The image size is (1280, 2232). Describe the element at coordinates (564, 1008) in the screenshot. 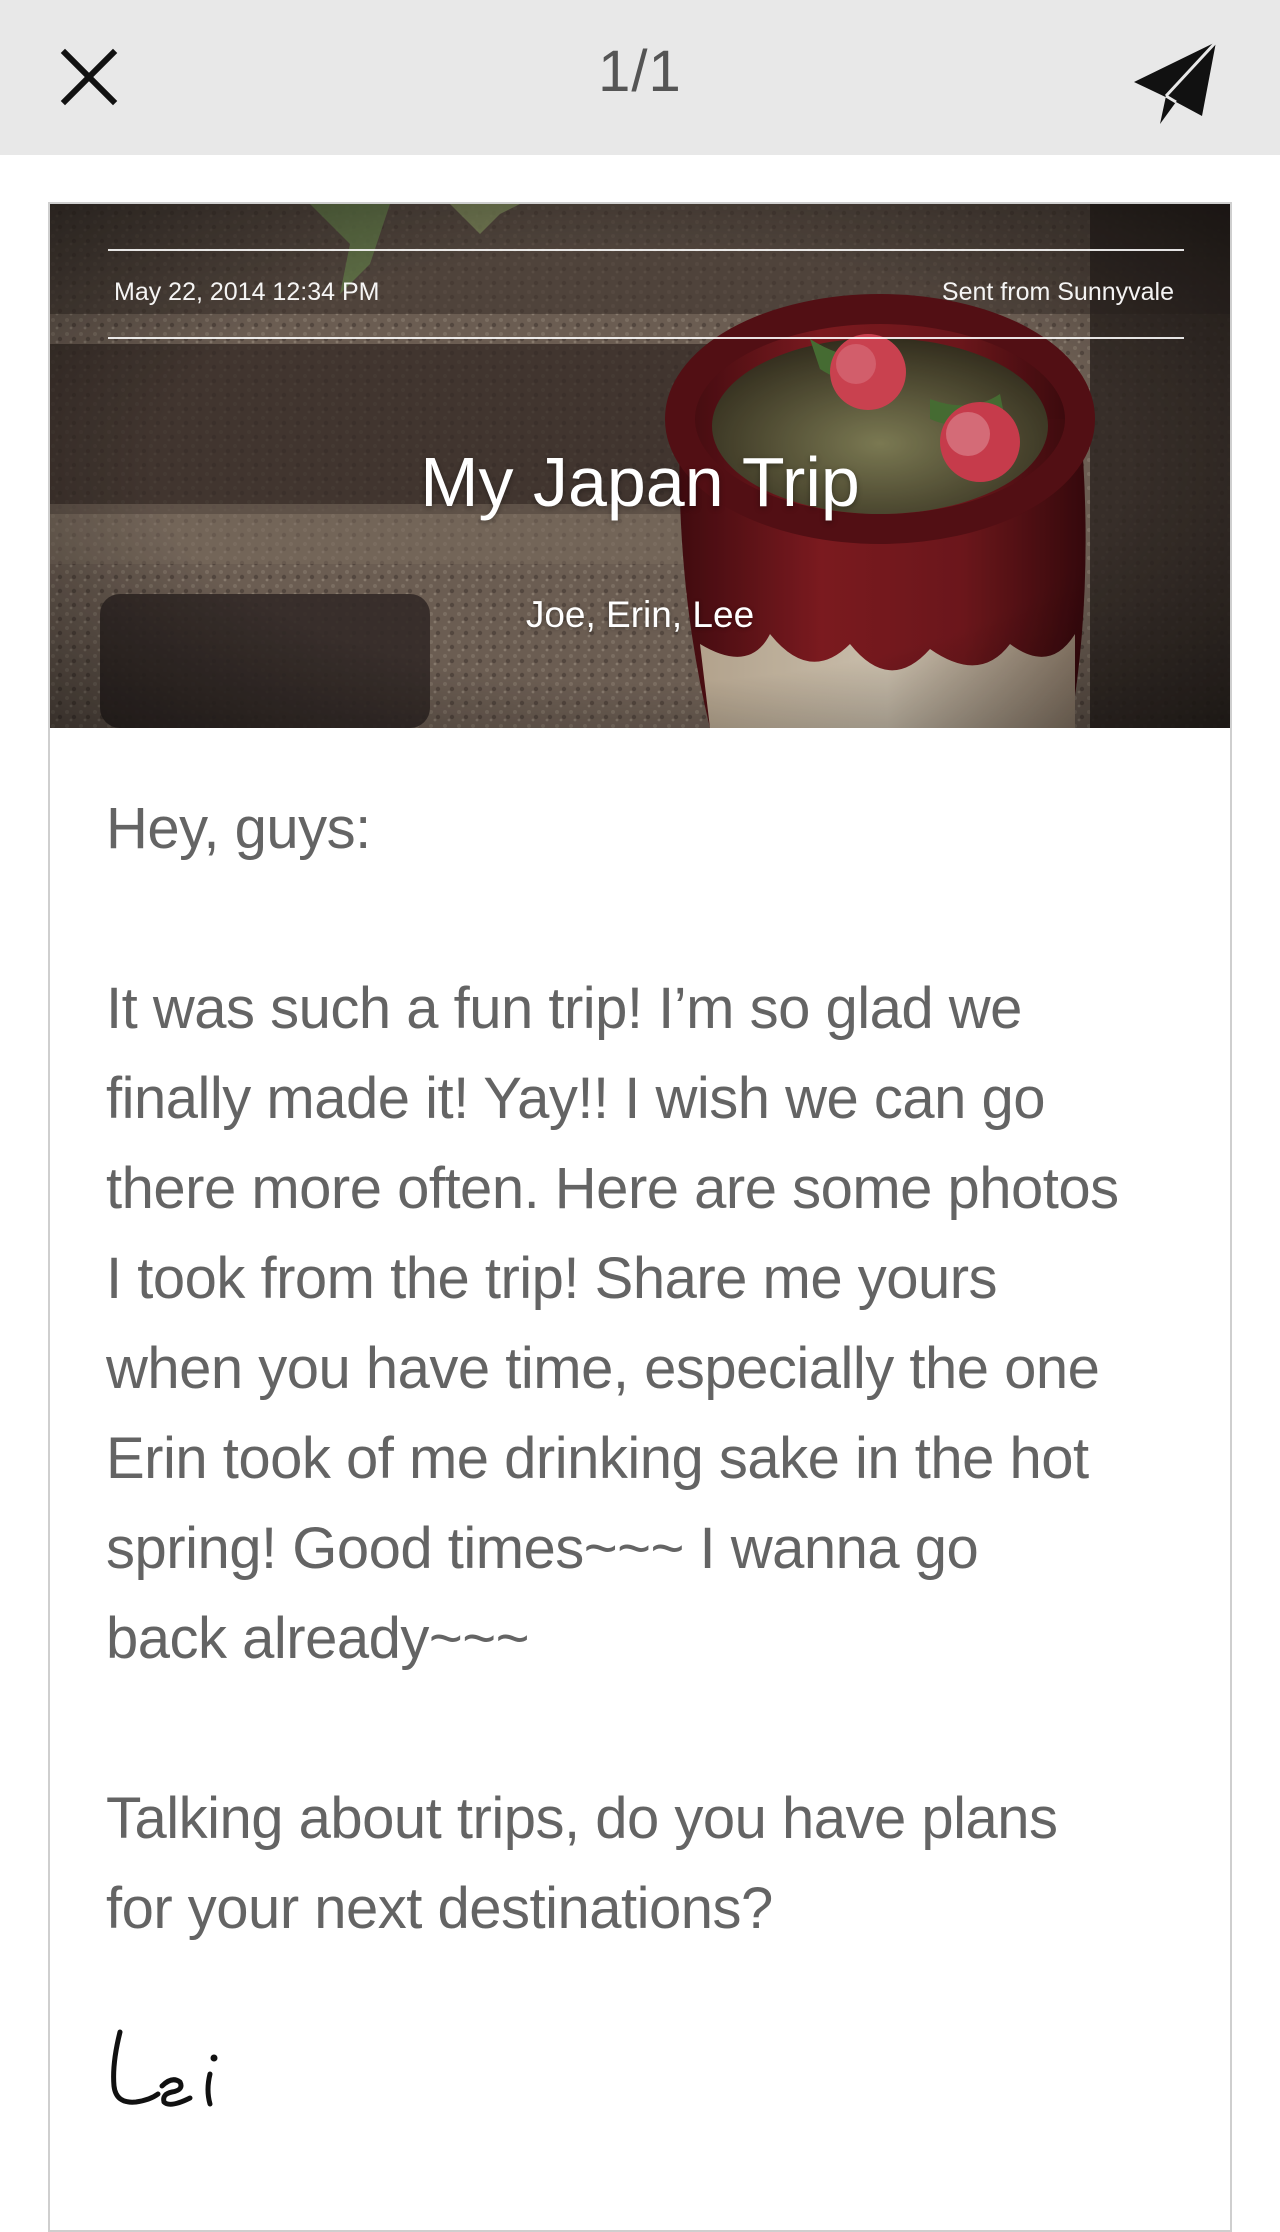

I see `body-line: It was such a fun trip! I’m so glad we` at that location.